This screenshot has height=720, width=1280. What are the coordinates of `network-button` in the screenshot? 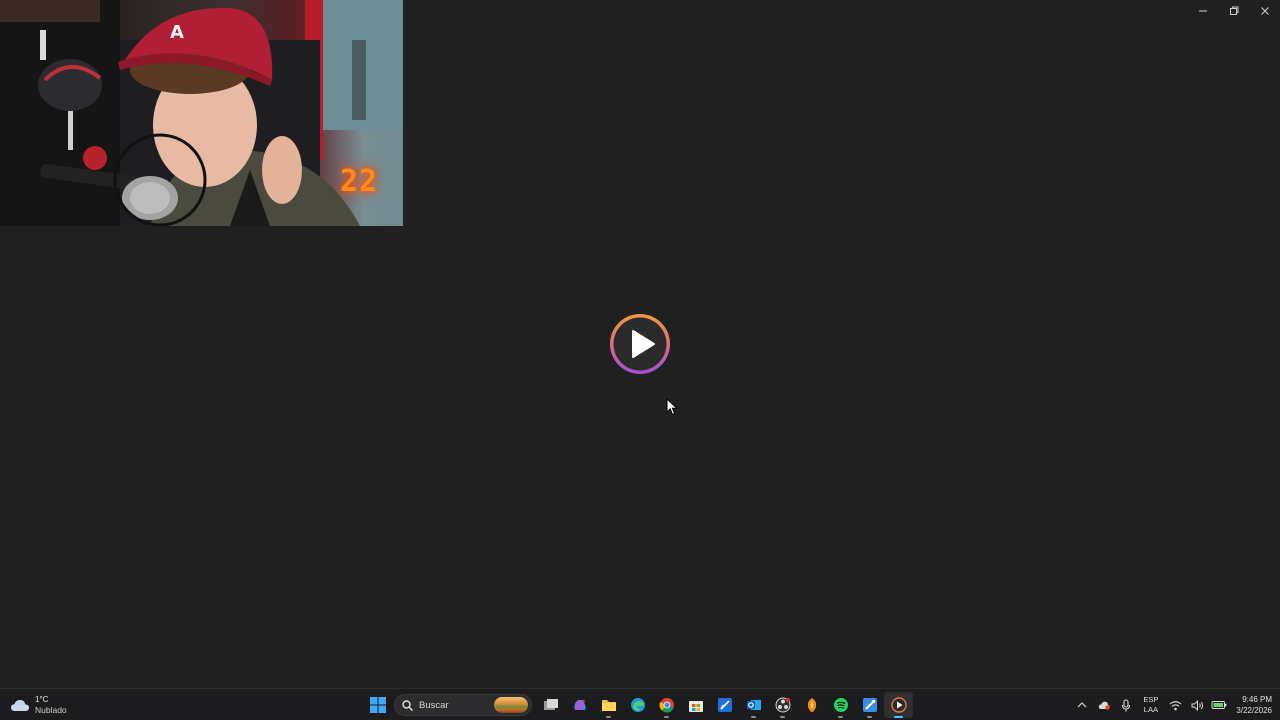 It's located at (1175, 705).